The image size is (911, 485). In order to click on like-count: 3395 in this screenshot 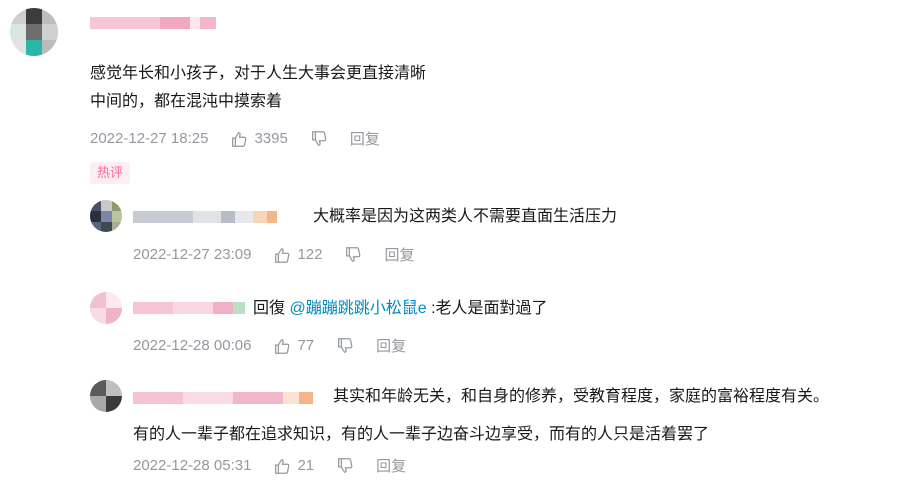, I will do `click(271, 138)`.